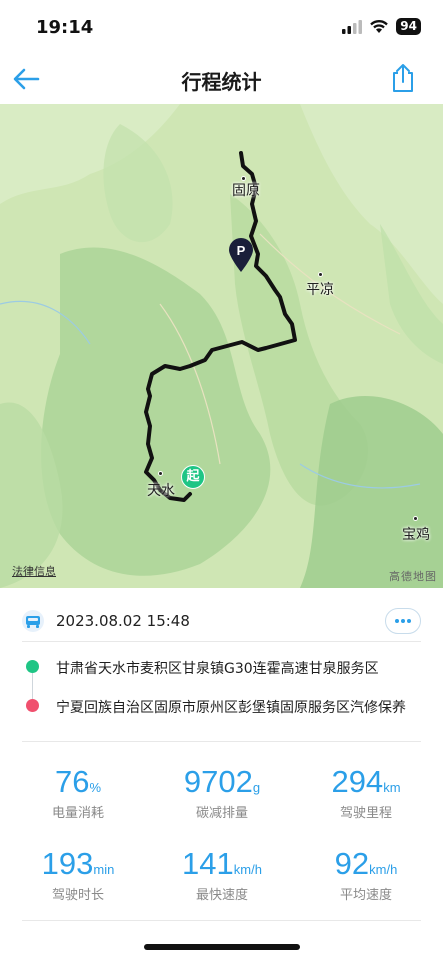  I want to click on battery-icon: 94, so click(408, 26).